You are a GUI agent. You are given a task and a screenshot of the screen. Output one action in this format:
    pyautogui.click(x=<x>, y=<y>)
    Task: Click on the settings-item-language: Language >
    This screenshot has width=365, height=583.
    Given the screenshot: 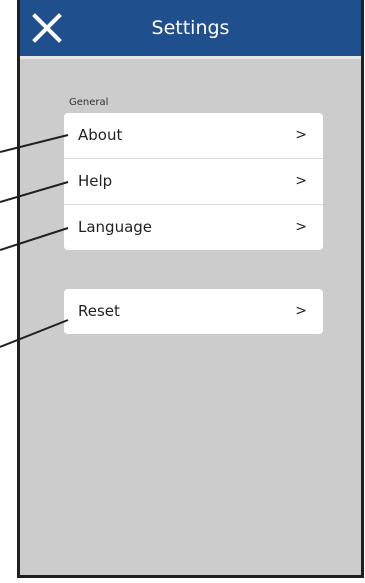 What is the action you would take?
    pyautogui.click(x=193, y=227)
    